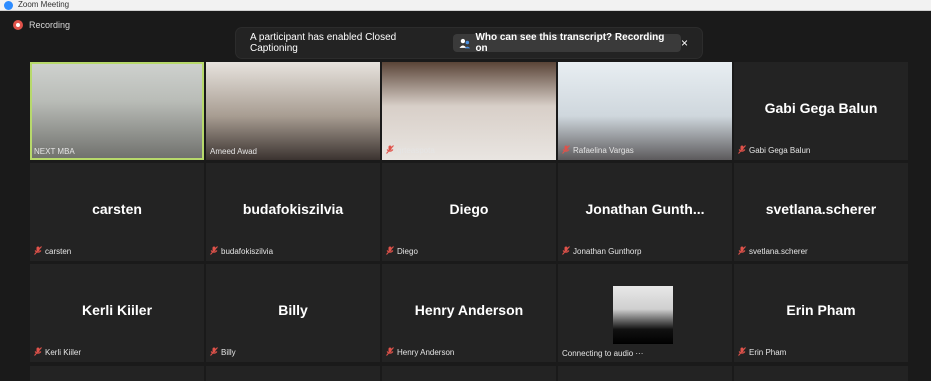 The height and width of the screenshot is (381, 931). I want to click on participant-name-label: budafokiszilvia, so click(241, 251).